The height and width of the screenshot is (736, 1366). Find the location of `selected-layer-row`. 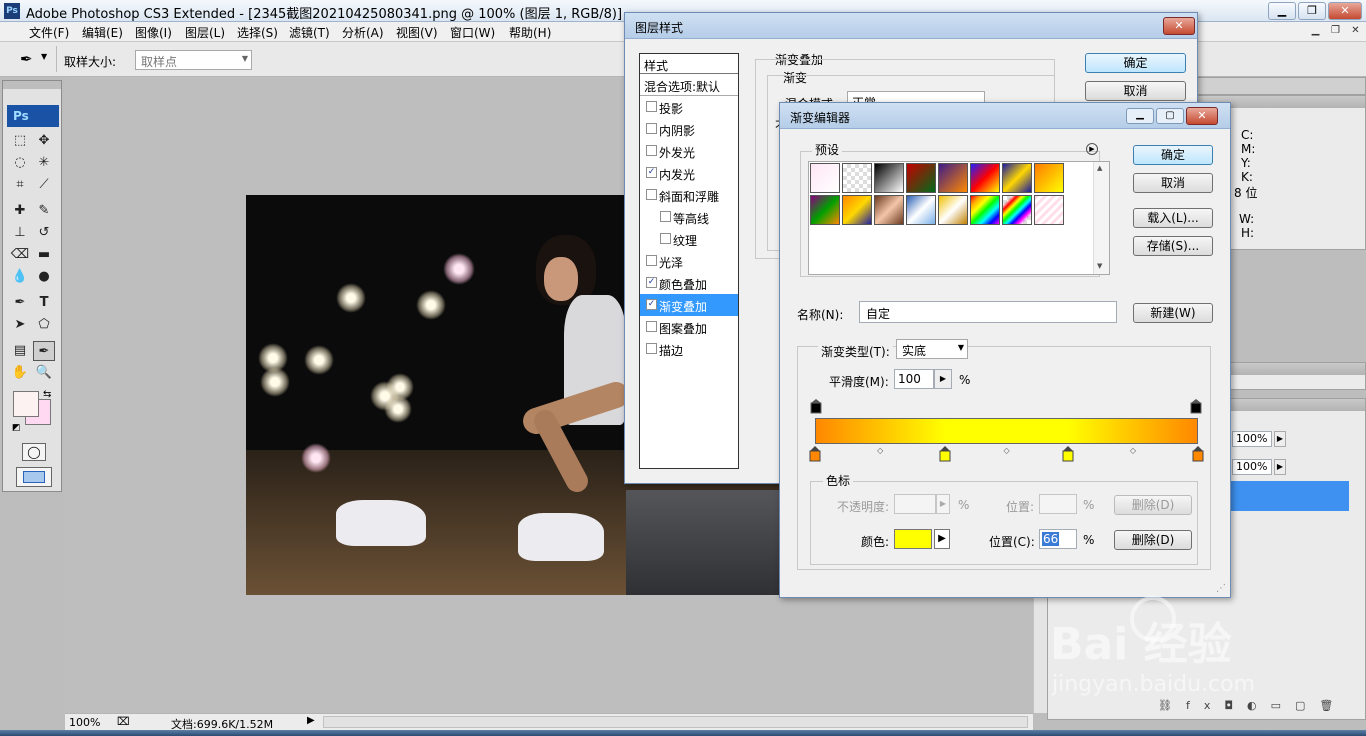

selected-layer-row is located at coordinates (1290, 496).